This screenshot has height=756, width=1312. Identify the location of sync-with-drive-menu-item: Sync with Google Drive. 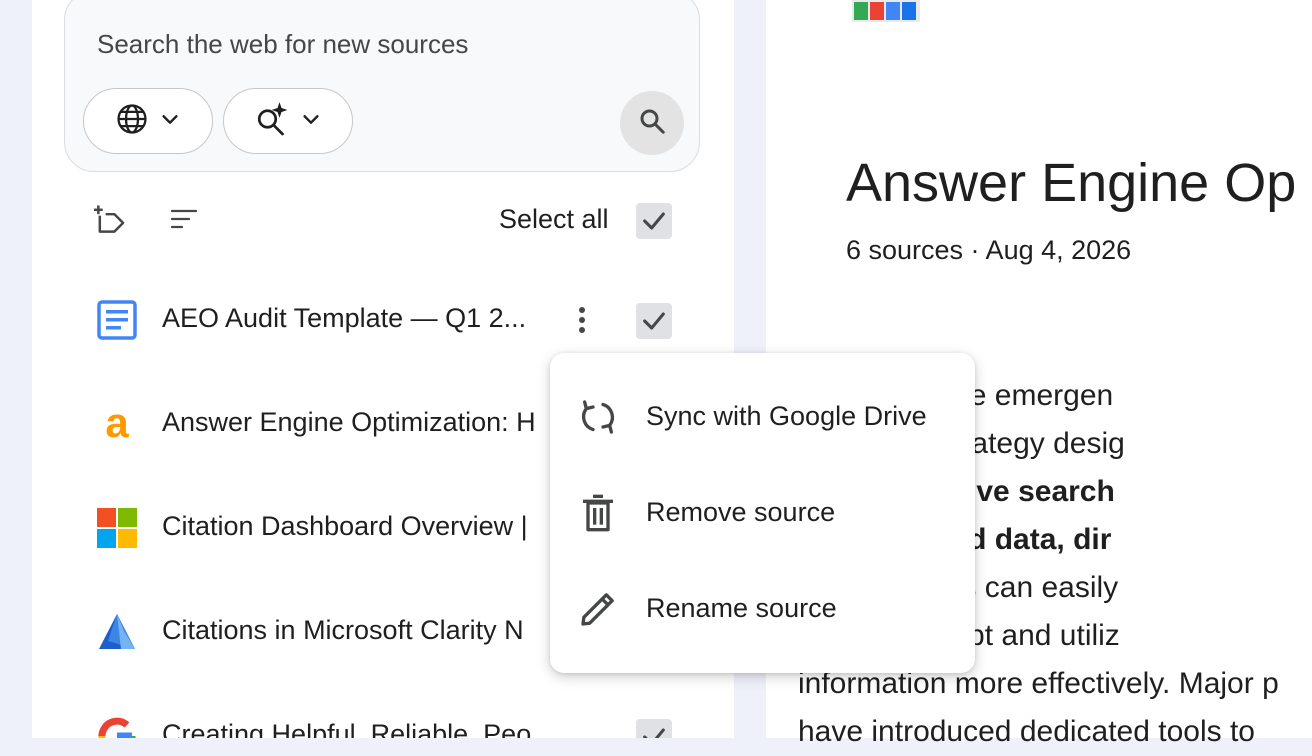
(762, 417).